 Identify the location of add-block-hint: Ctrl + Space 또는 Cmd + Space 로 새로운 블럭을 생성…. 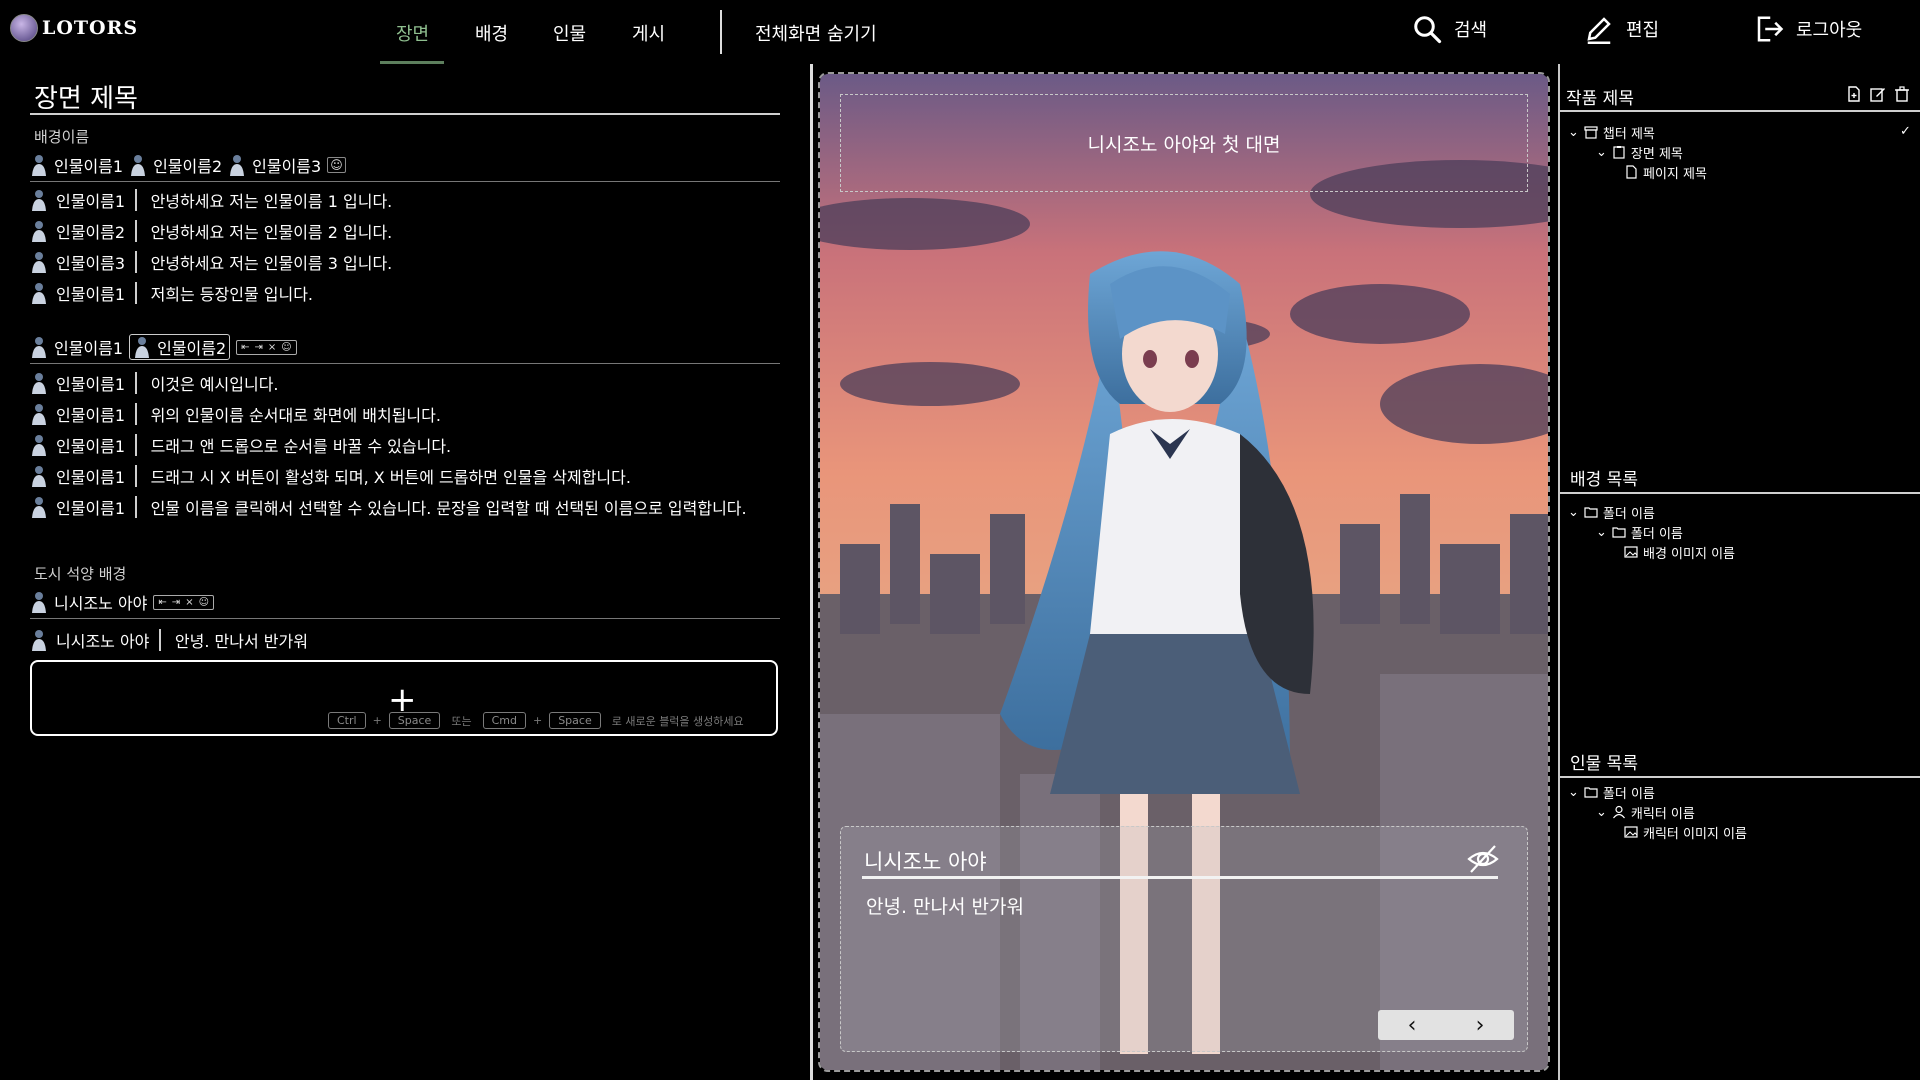
(536, 720).